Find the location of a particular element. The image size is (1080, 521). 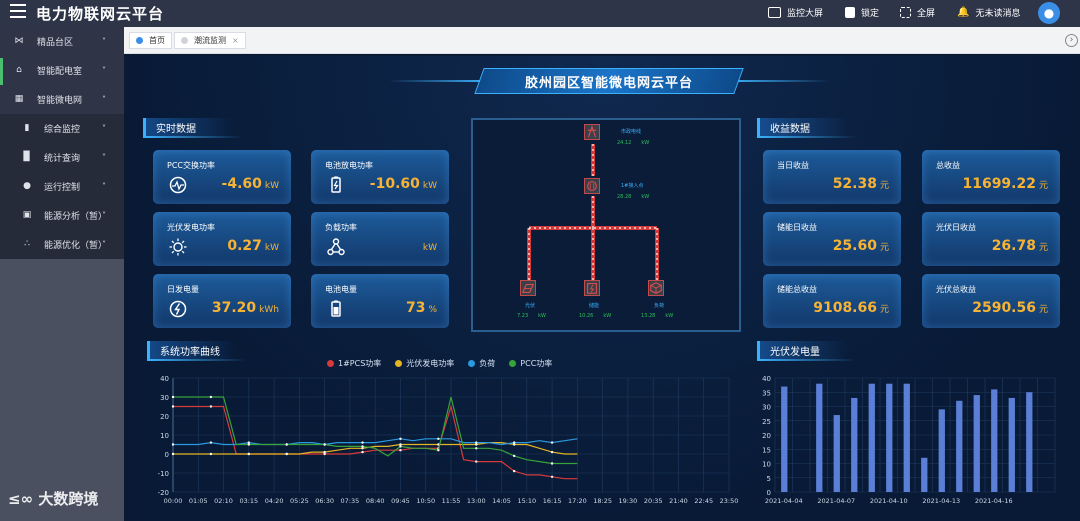

card-label: 电池电量 is located at coordinates (341, 289).